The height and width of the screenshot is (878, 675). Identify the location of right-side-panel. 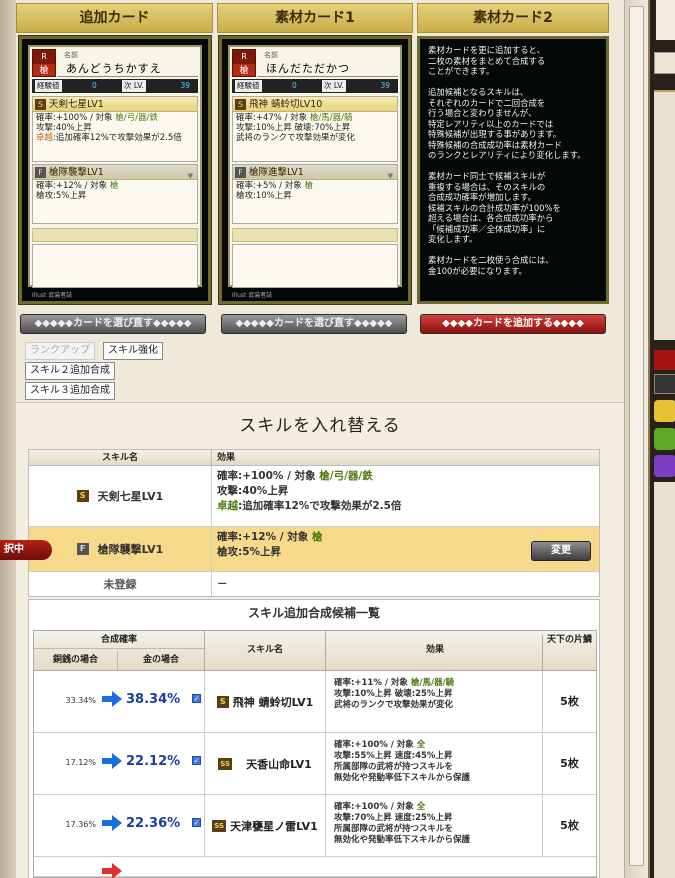
(661, 439).